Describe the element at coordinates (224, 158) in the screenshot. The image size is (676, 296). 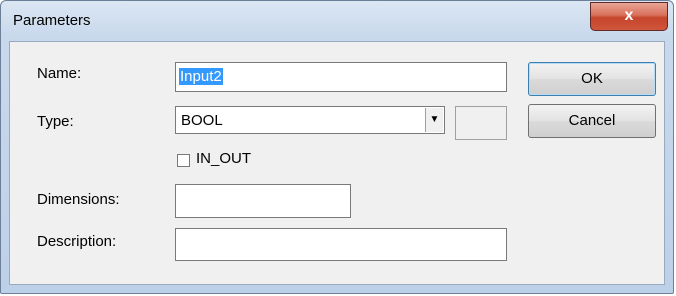
I see `inout-label: IN_OUT` at that location.